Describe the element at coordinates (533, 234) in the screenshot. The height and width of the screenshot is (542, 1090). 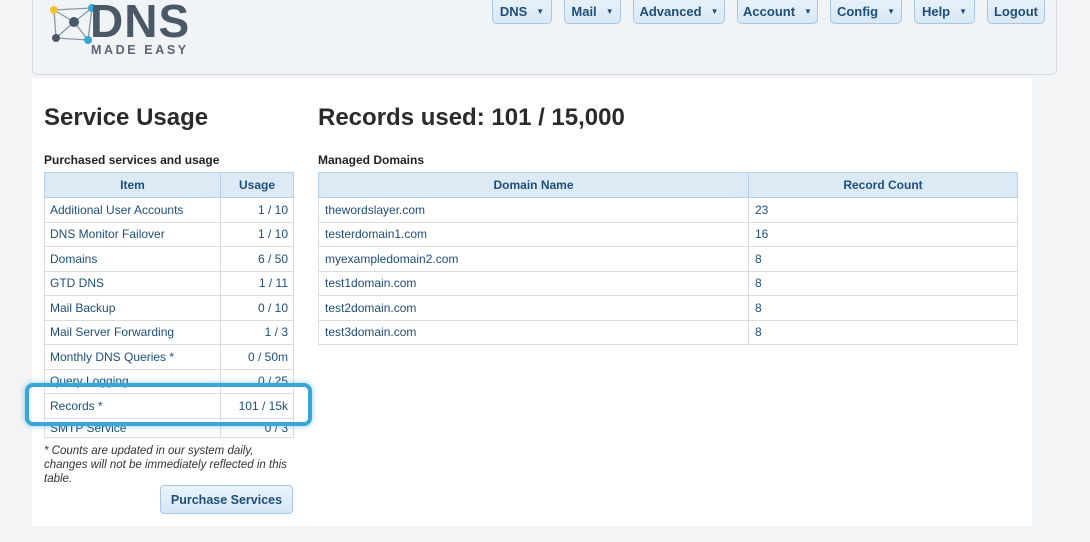
I see `domain-link: testerdomain1.com` at that location.